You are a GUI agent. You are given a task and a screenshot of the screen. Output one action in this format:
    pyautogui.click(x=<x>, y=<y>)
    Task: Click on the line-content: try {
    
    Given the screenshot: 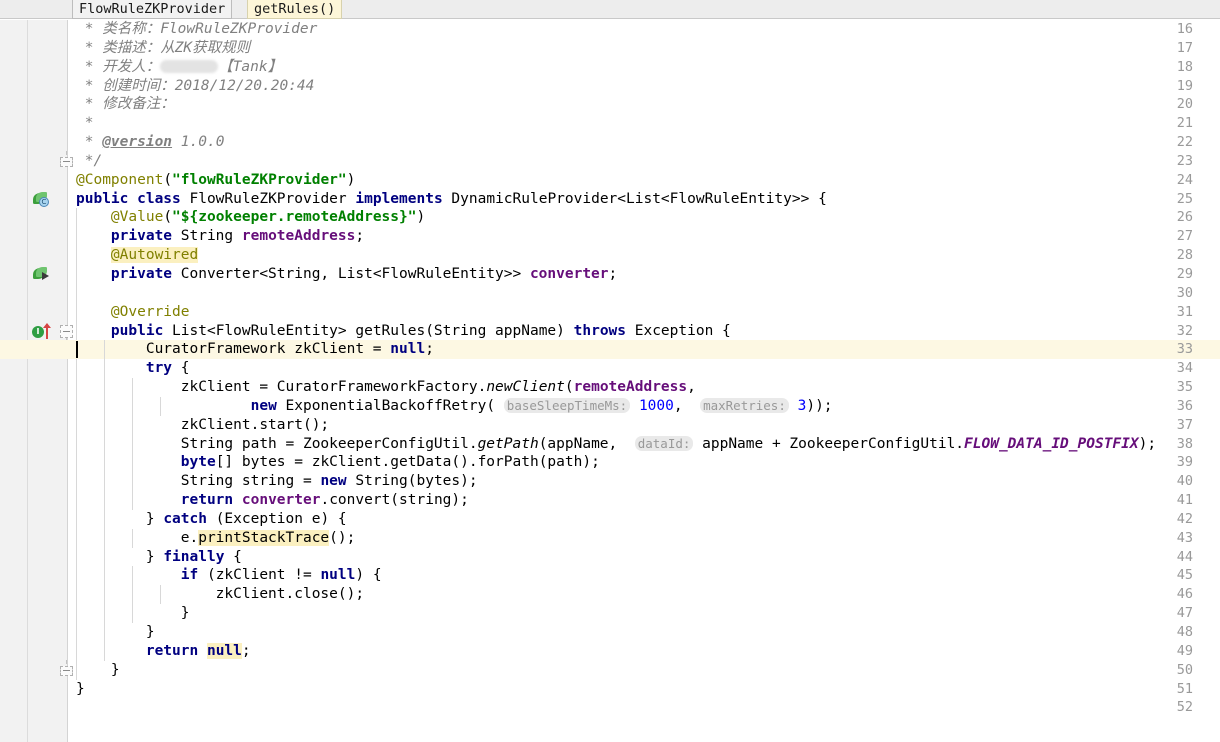 What is the action you would take?
    pyautogui.click(x=167, y=368)
    